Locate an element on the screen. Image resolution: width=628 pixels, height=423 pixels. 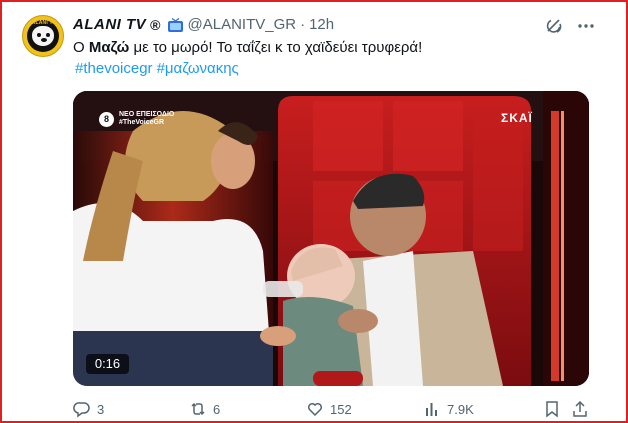
avatar-logo-text: ALANI TV is located at coordinates (44, 23).